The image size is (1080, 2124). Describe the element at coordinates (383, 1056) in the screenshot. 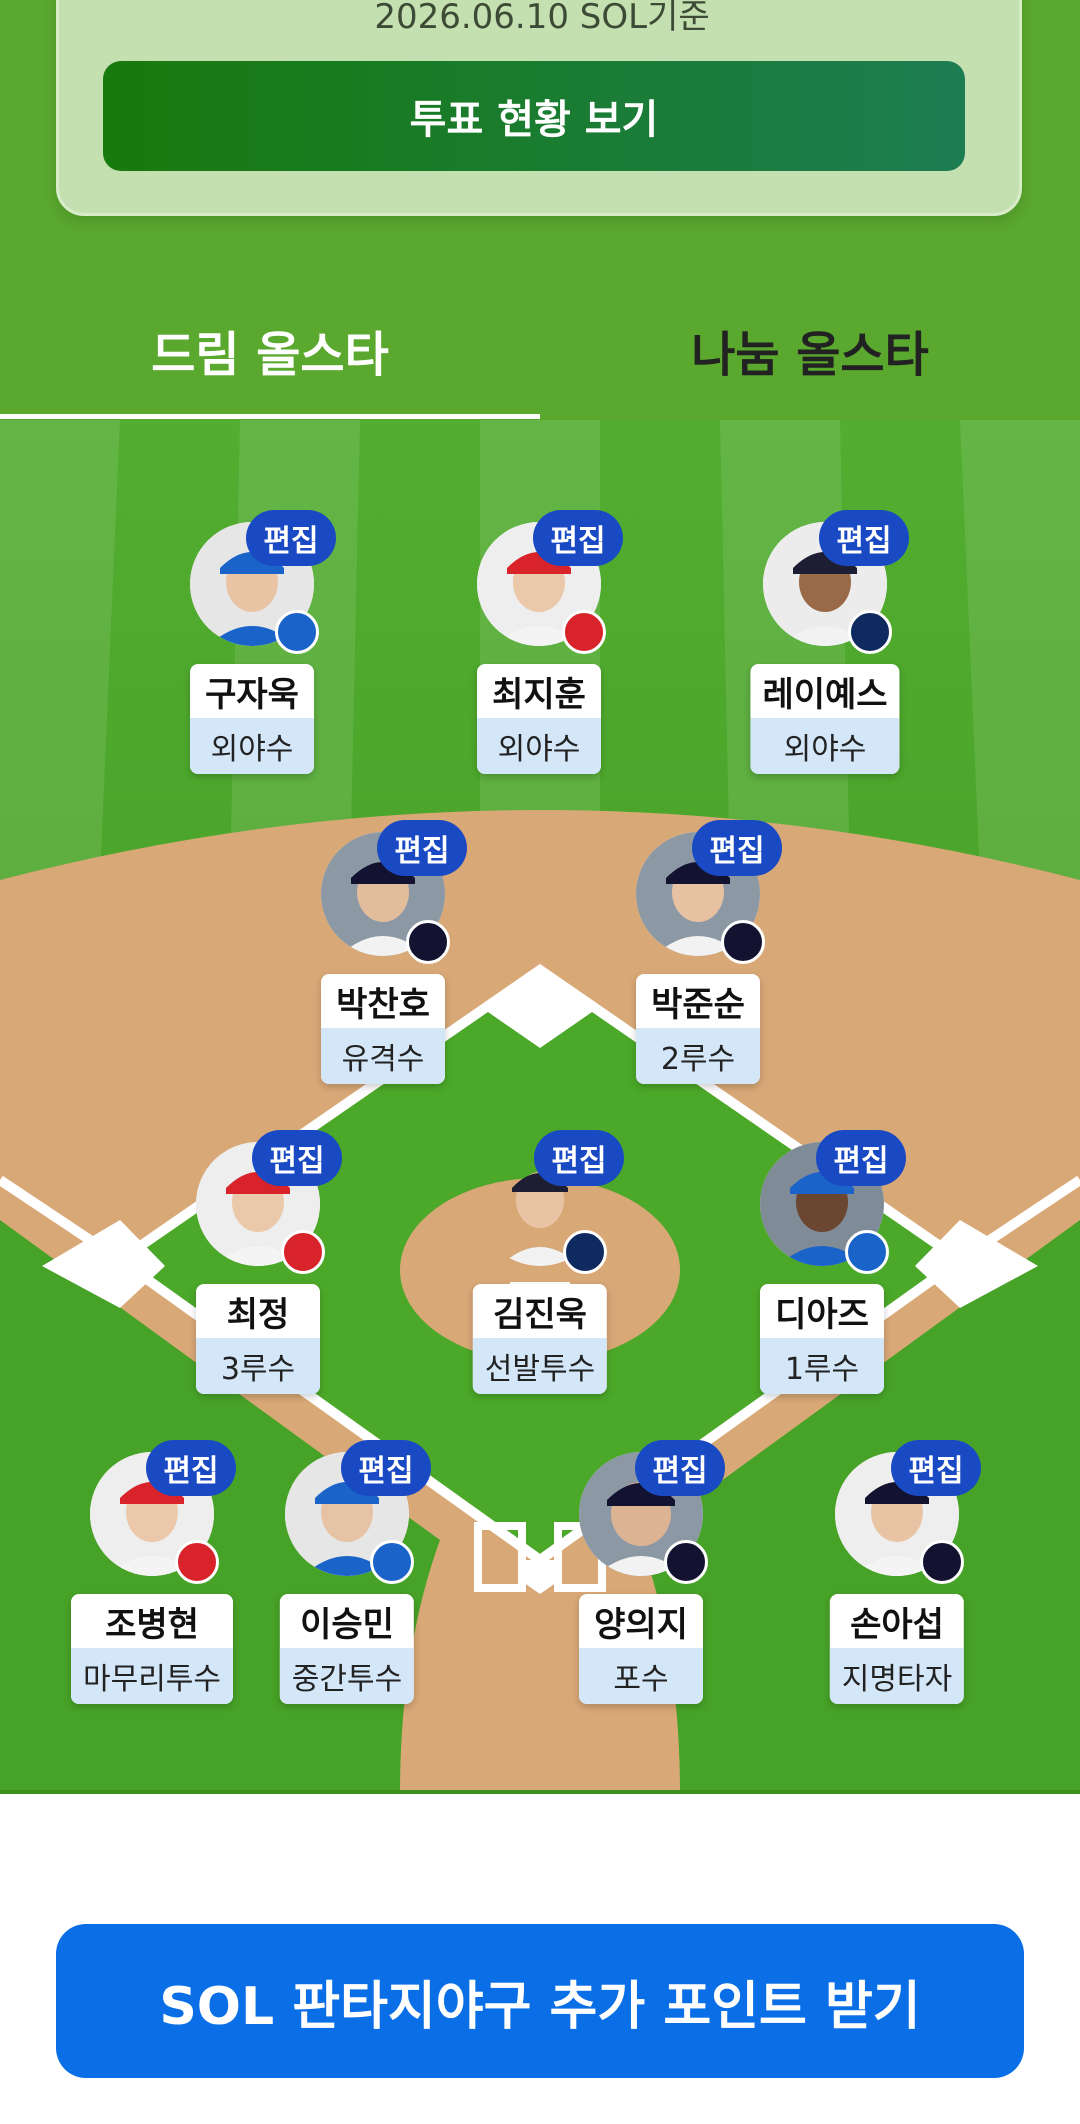

I see `player-position: 유격수` at that location.